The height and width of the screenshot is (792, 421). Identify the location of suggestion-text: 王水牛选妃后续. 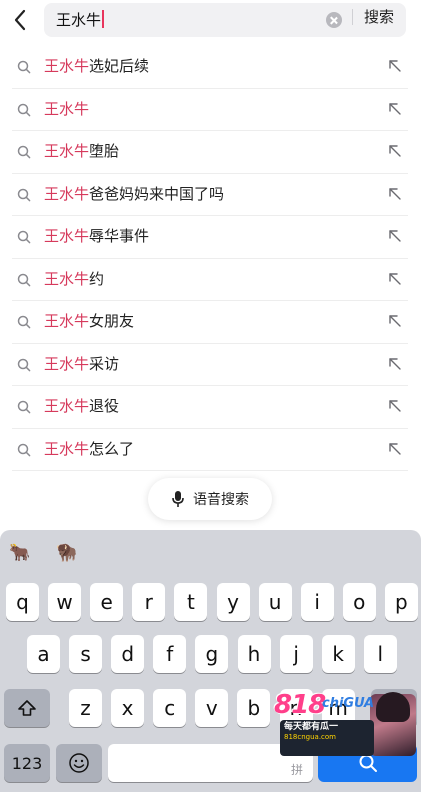
(96, 66).